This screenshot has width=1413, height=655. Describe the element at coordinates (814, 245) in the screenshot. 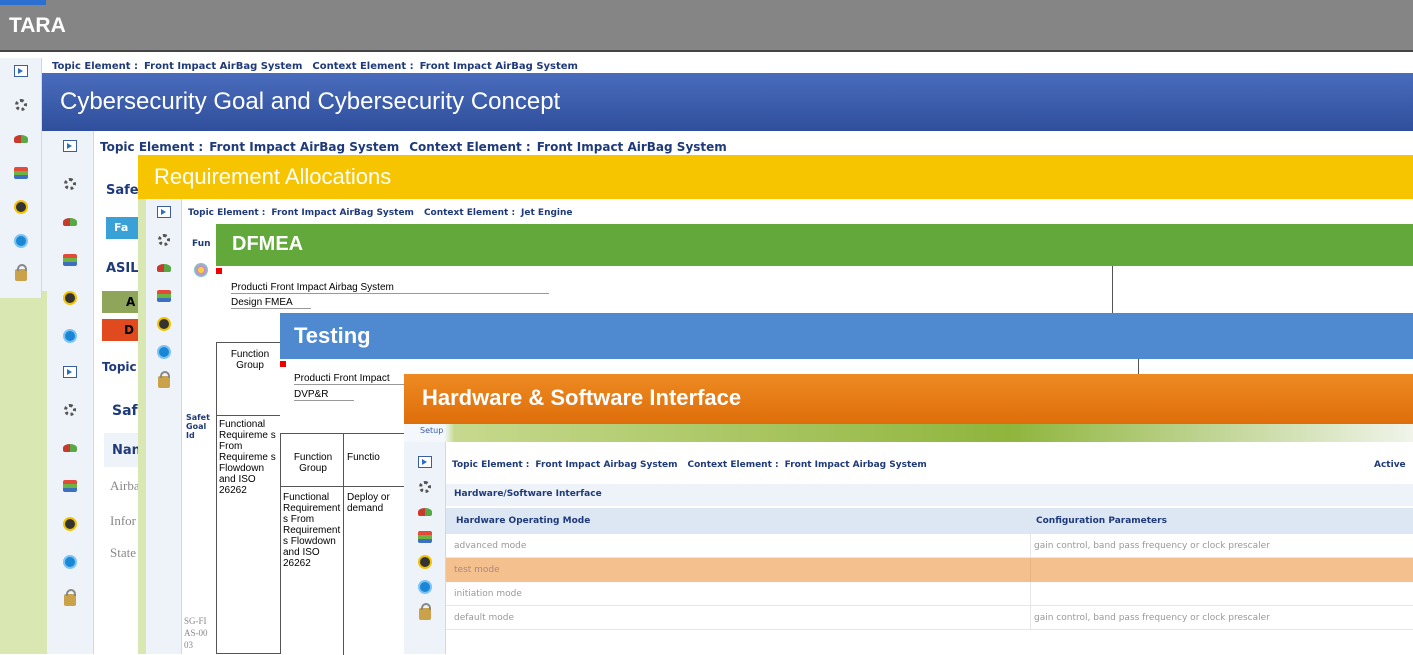

I see `dfmea-title-bar: DFMEA` at that location.